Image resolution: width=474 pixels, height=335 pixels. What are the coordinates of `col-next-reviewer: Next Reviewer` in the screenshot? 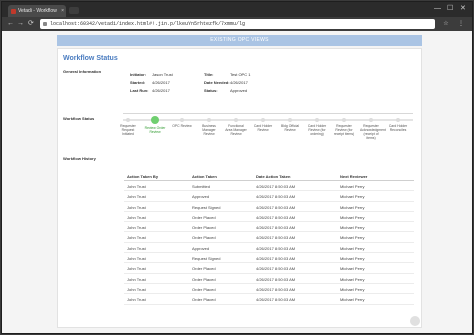 It's located at (353, 176).